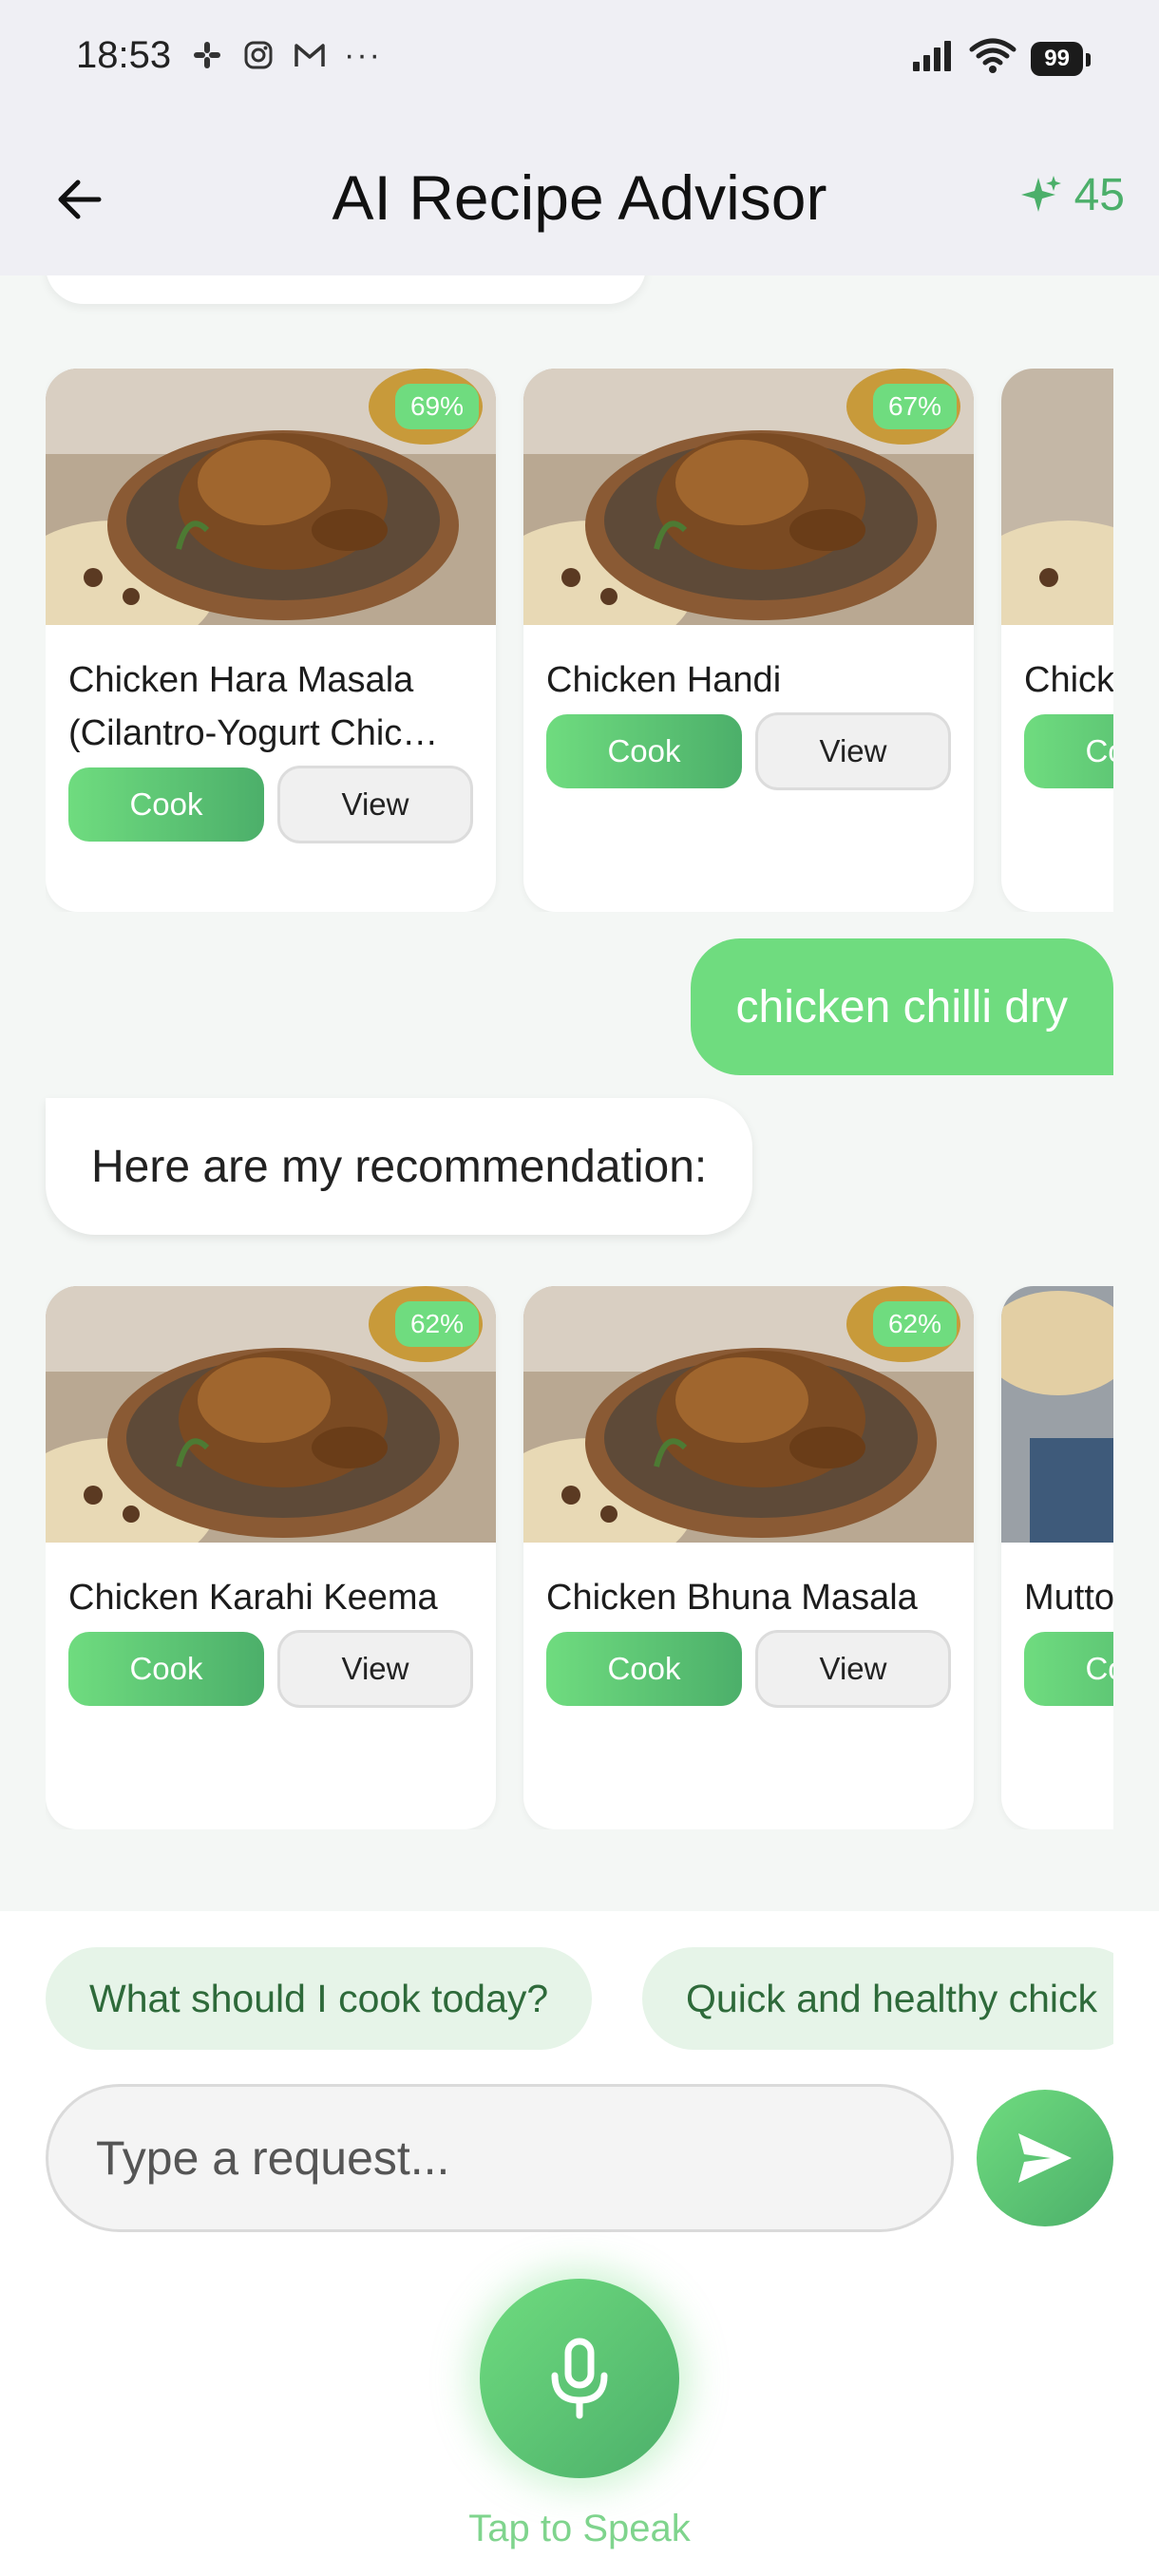 This screenshot has height=2576, width=1159. Describe the element at coordinates (579, 57) in the screenshot. I see `status-bar: 18:53 ··· 99` at that location.